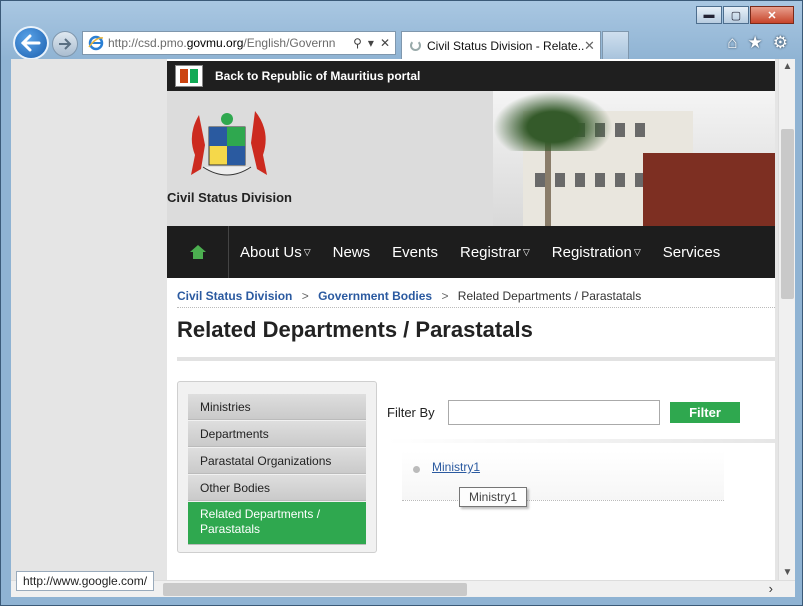  What do you see at coordinates (96, 43) in the screenshot?
I see `ie-icon` at bounding box center [96, 43].